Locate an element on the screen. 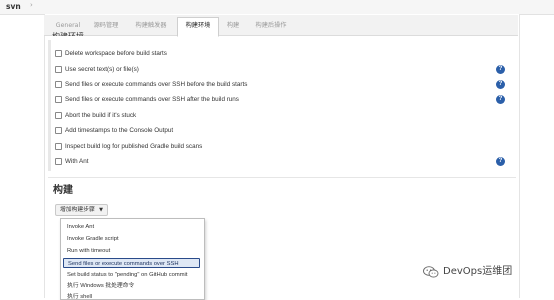 The height and width of the screenshot is (300, 554). option-label: Abort the build if it's stuck is located at coordinates (100, 116).